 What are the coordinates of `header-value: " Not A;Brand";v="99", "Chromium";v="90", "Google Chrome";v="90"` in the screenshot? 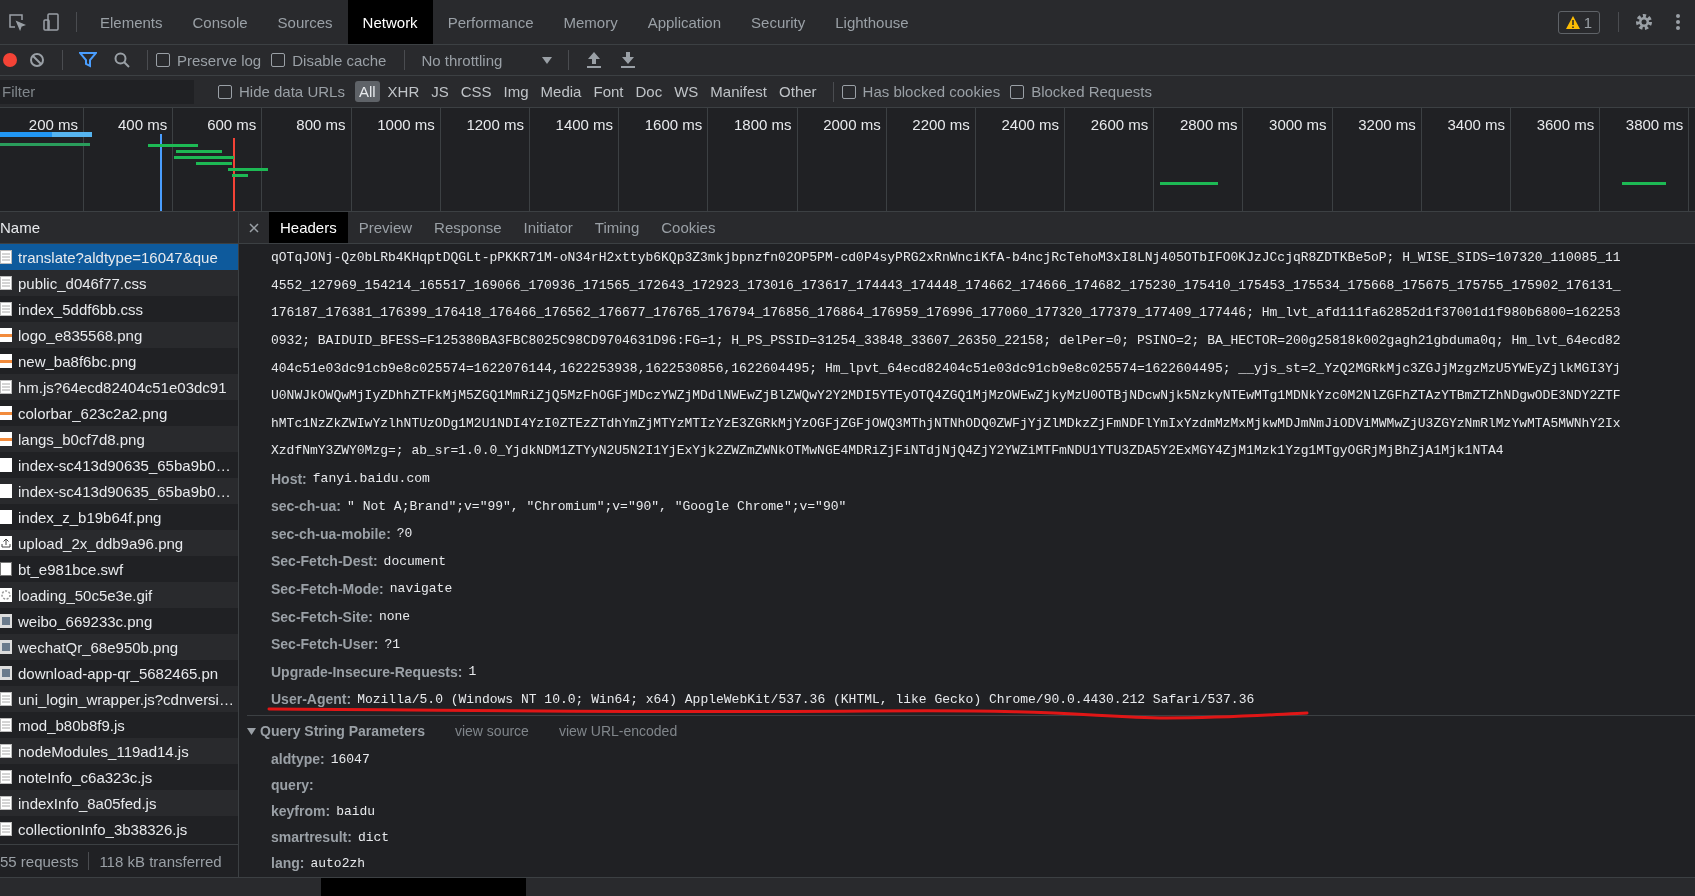 It's located at (597, 506).